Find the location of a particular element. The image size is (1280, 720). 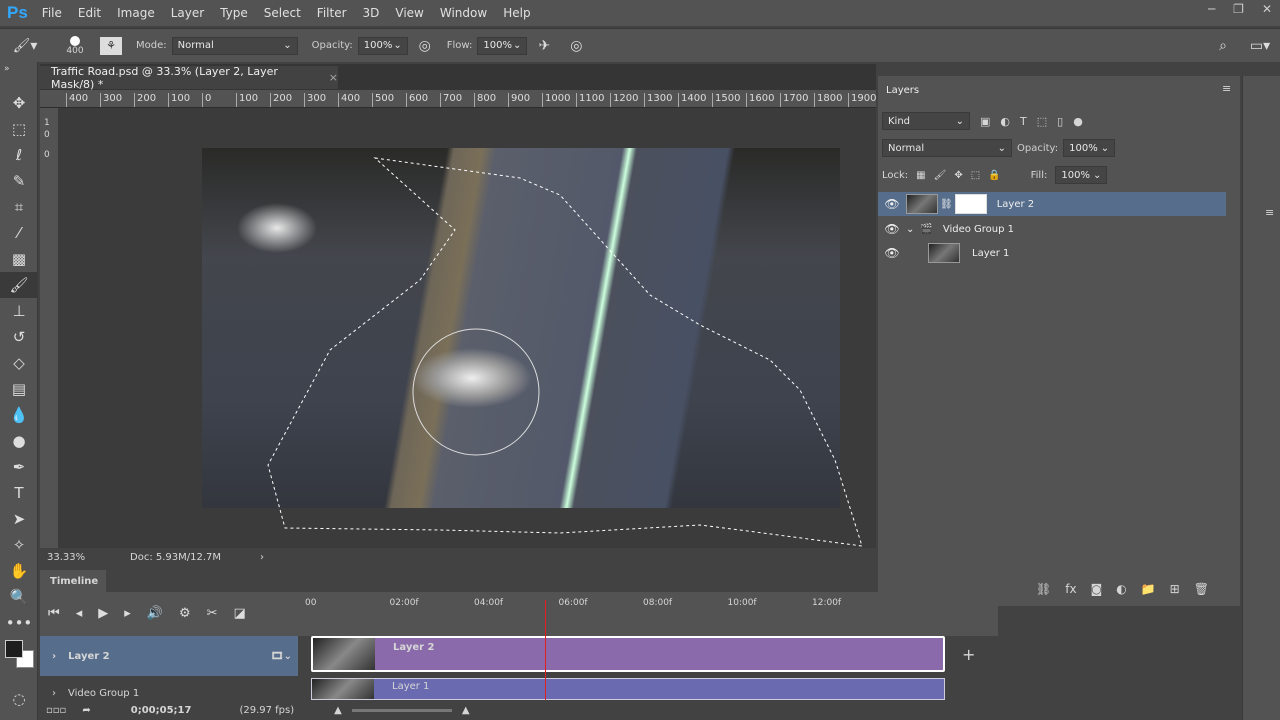

playhead is located at coordinates (546, 650).